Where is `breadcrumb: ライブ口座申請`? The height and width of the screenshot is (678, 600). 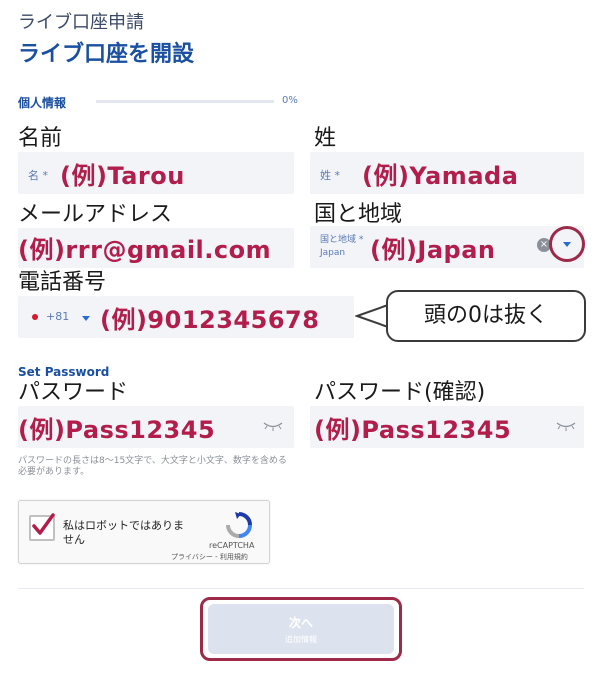 breadcrumb: ライブ口座申請 is located at coordinates (81, 22).